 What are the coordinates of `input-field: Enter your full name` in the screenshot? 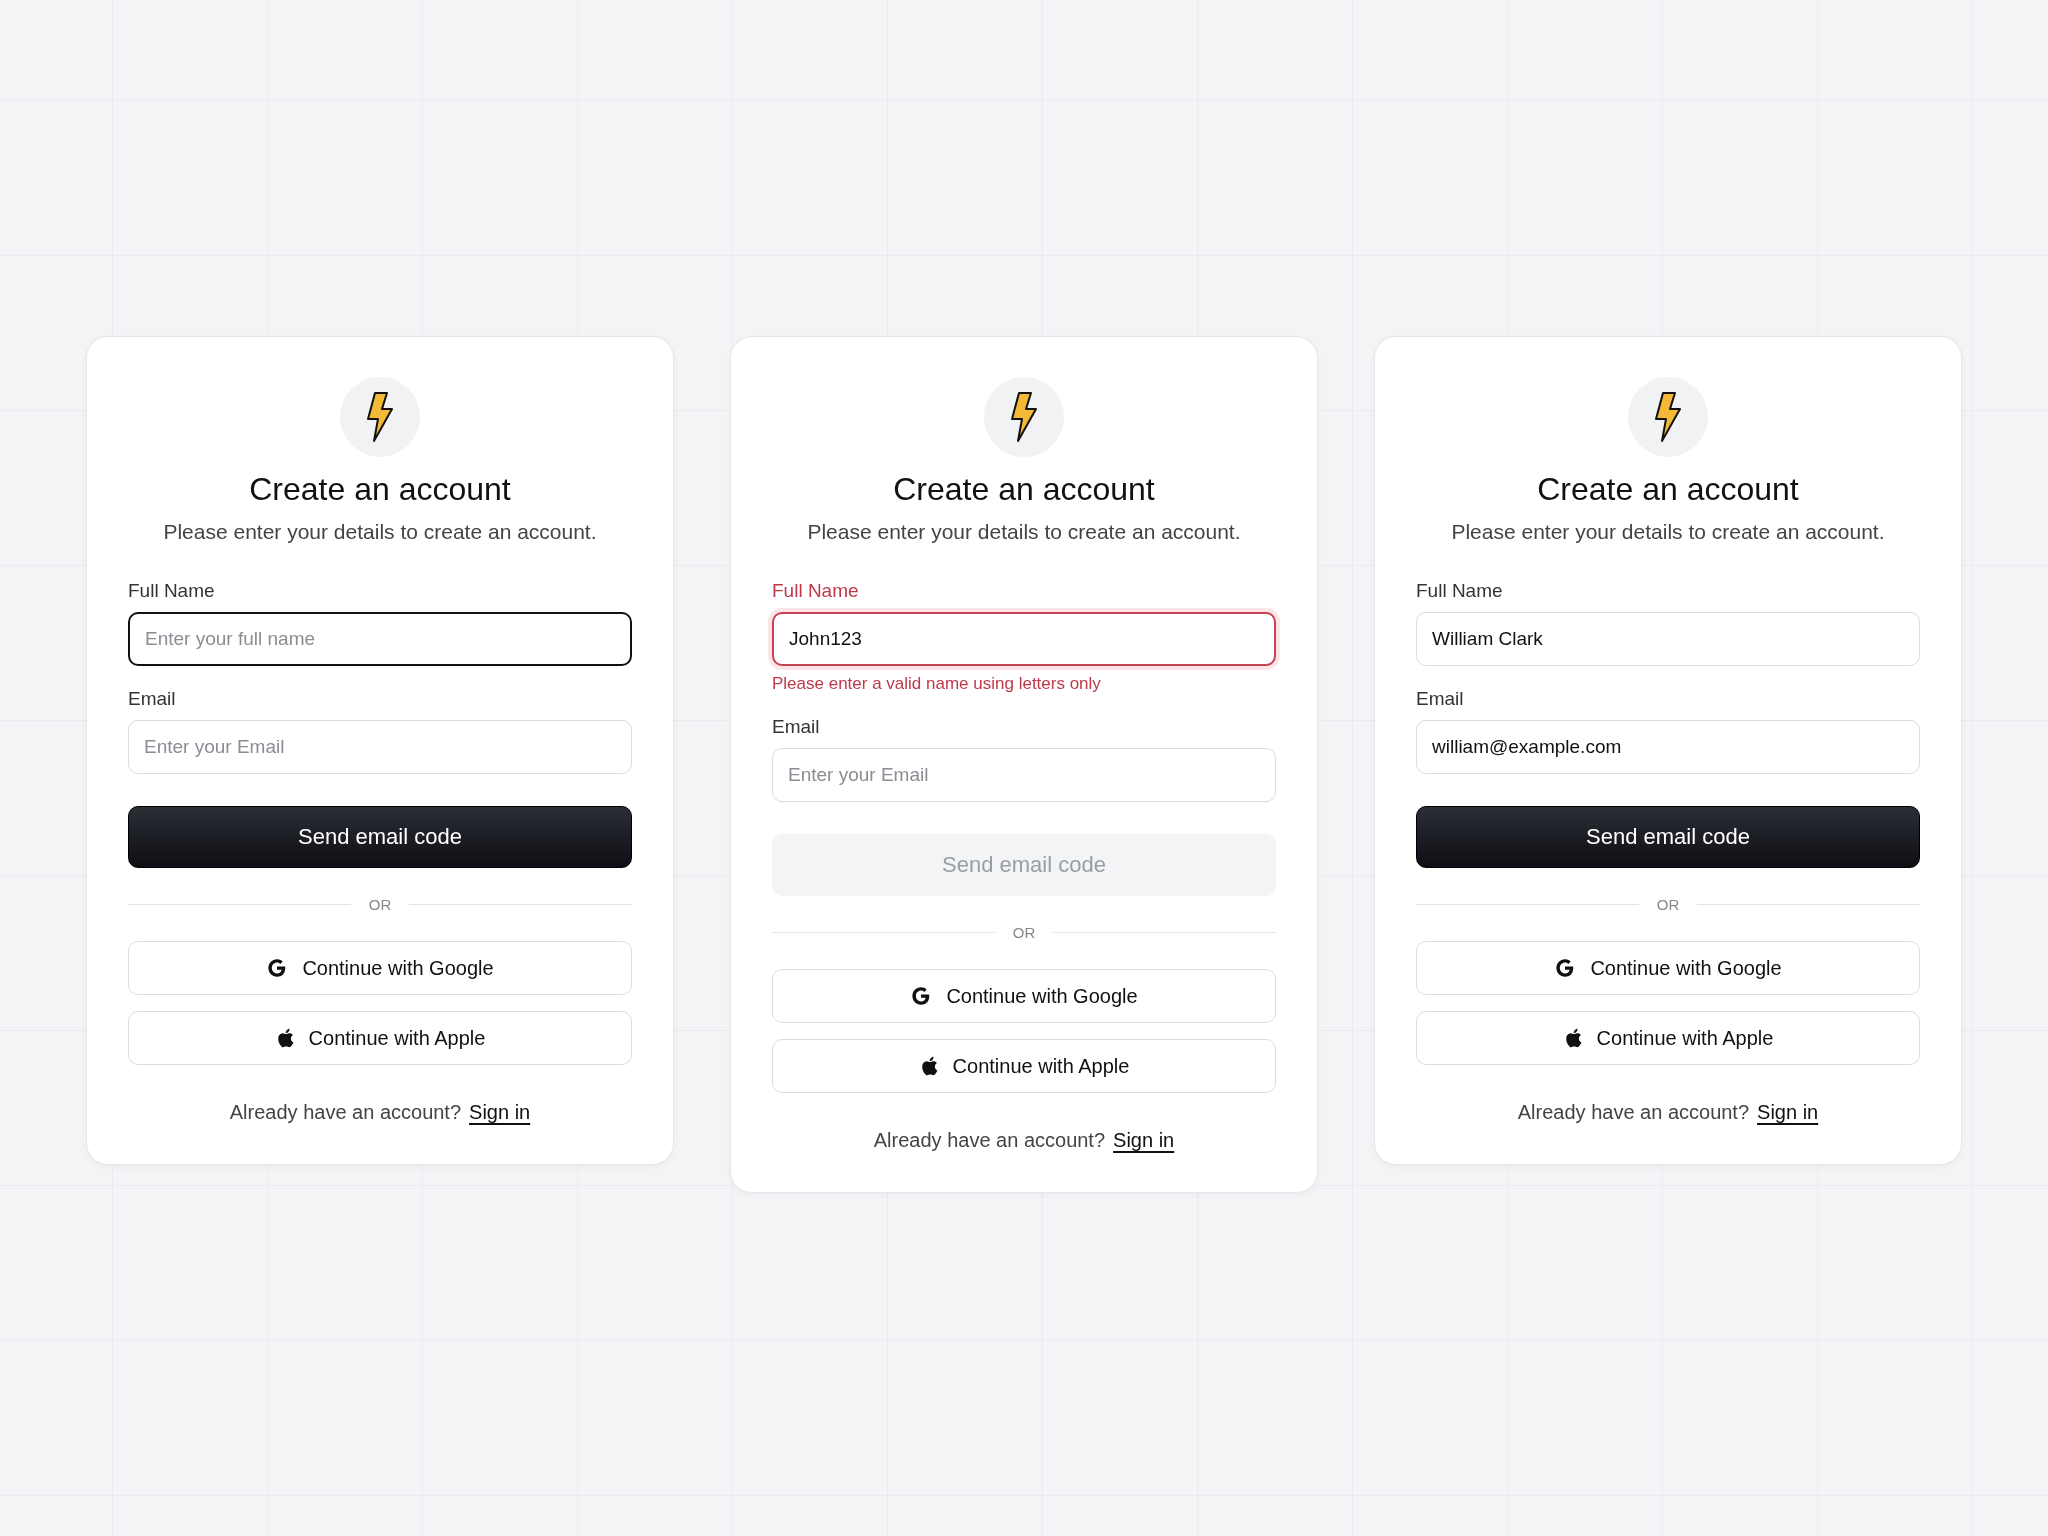 It's located at (380, 639).